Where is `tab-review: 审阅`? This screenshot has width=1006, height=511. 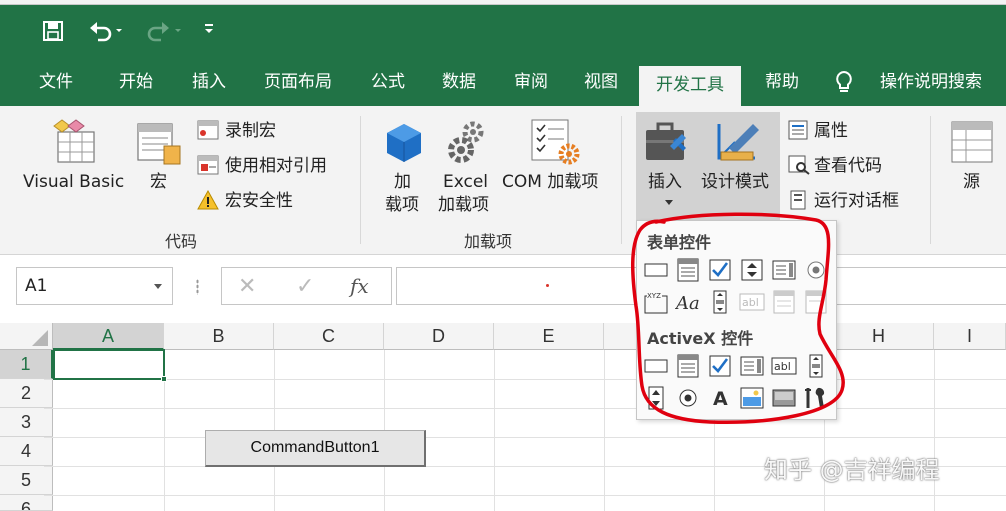 tab-review: 审阅 is located at coordinates (531, 84).